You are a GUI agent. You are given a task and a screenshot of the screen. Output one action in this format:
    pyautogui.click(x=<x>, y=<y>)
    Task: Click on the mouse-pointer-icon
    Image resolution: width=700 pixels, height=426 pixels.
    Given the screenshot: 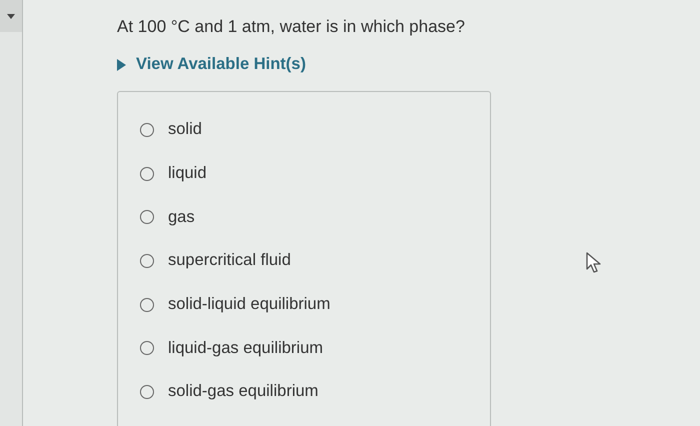 What is the action you would take?
    pyautogui.click(x=594, y=263)
    